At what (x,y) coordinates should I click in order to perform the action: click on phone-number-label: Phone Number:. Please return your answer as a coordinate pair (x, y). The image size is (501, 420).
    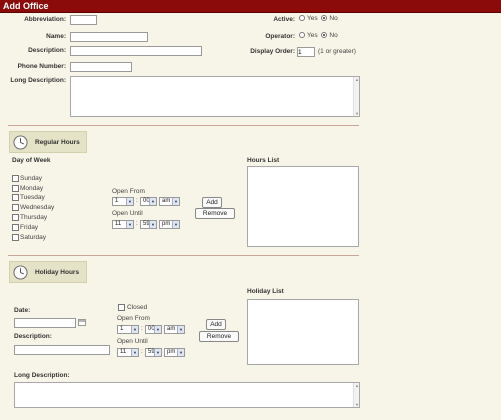
    Looking at the image, I should click on (41, 66).